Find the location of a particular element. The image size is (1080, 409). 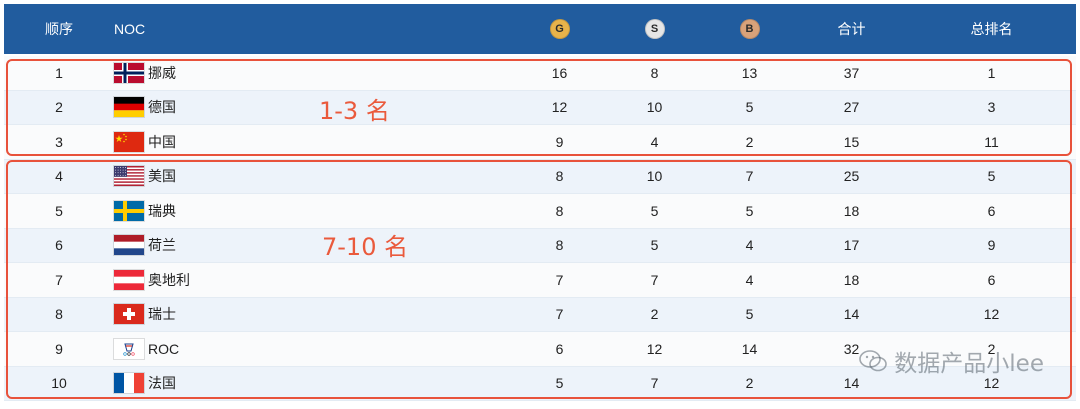

gold-medal-icon: G is located at coordinates (559, 29).